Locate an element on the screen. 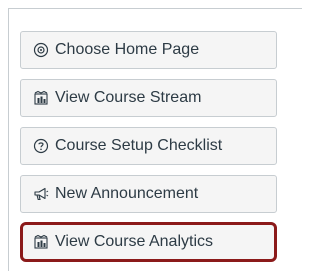  question-circle-icon is located at coordinates (40, 146).